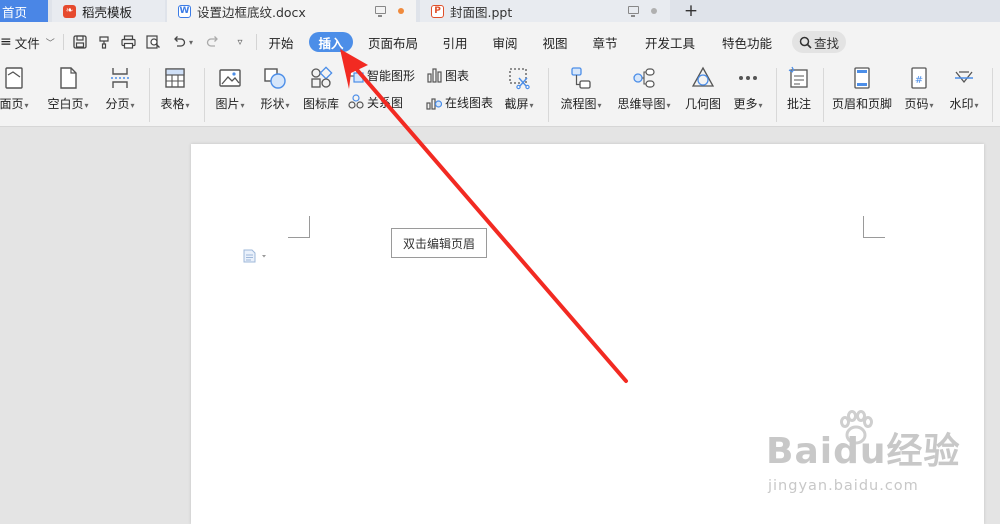 This screenshot has height=524, width=1000. What do you see at coordinates (191, 42) in the screenshot?
I see `undo-dropdown-icon: ▾` at bounding box center [191, 42].